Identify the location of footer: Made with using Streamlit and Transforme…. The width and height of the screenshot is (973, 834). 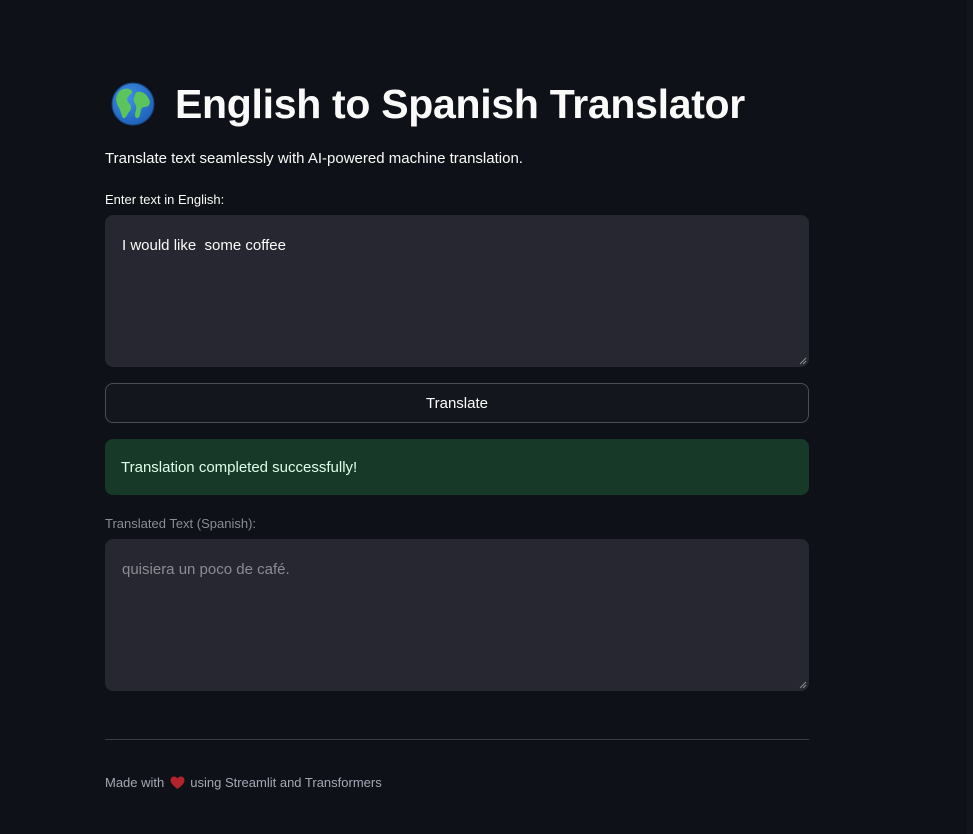
(243, 782).